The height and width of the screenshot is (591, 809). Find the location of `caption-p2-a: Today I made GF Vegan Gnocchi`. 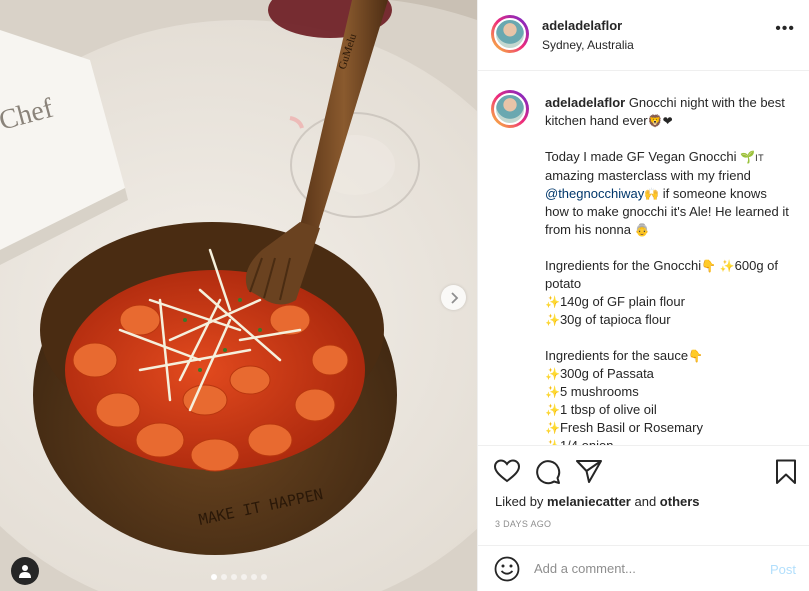

caption-p2-a: Today I made GF Vegan Gnocchi is located at coordinates (643, 156).